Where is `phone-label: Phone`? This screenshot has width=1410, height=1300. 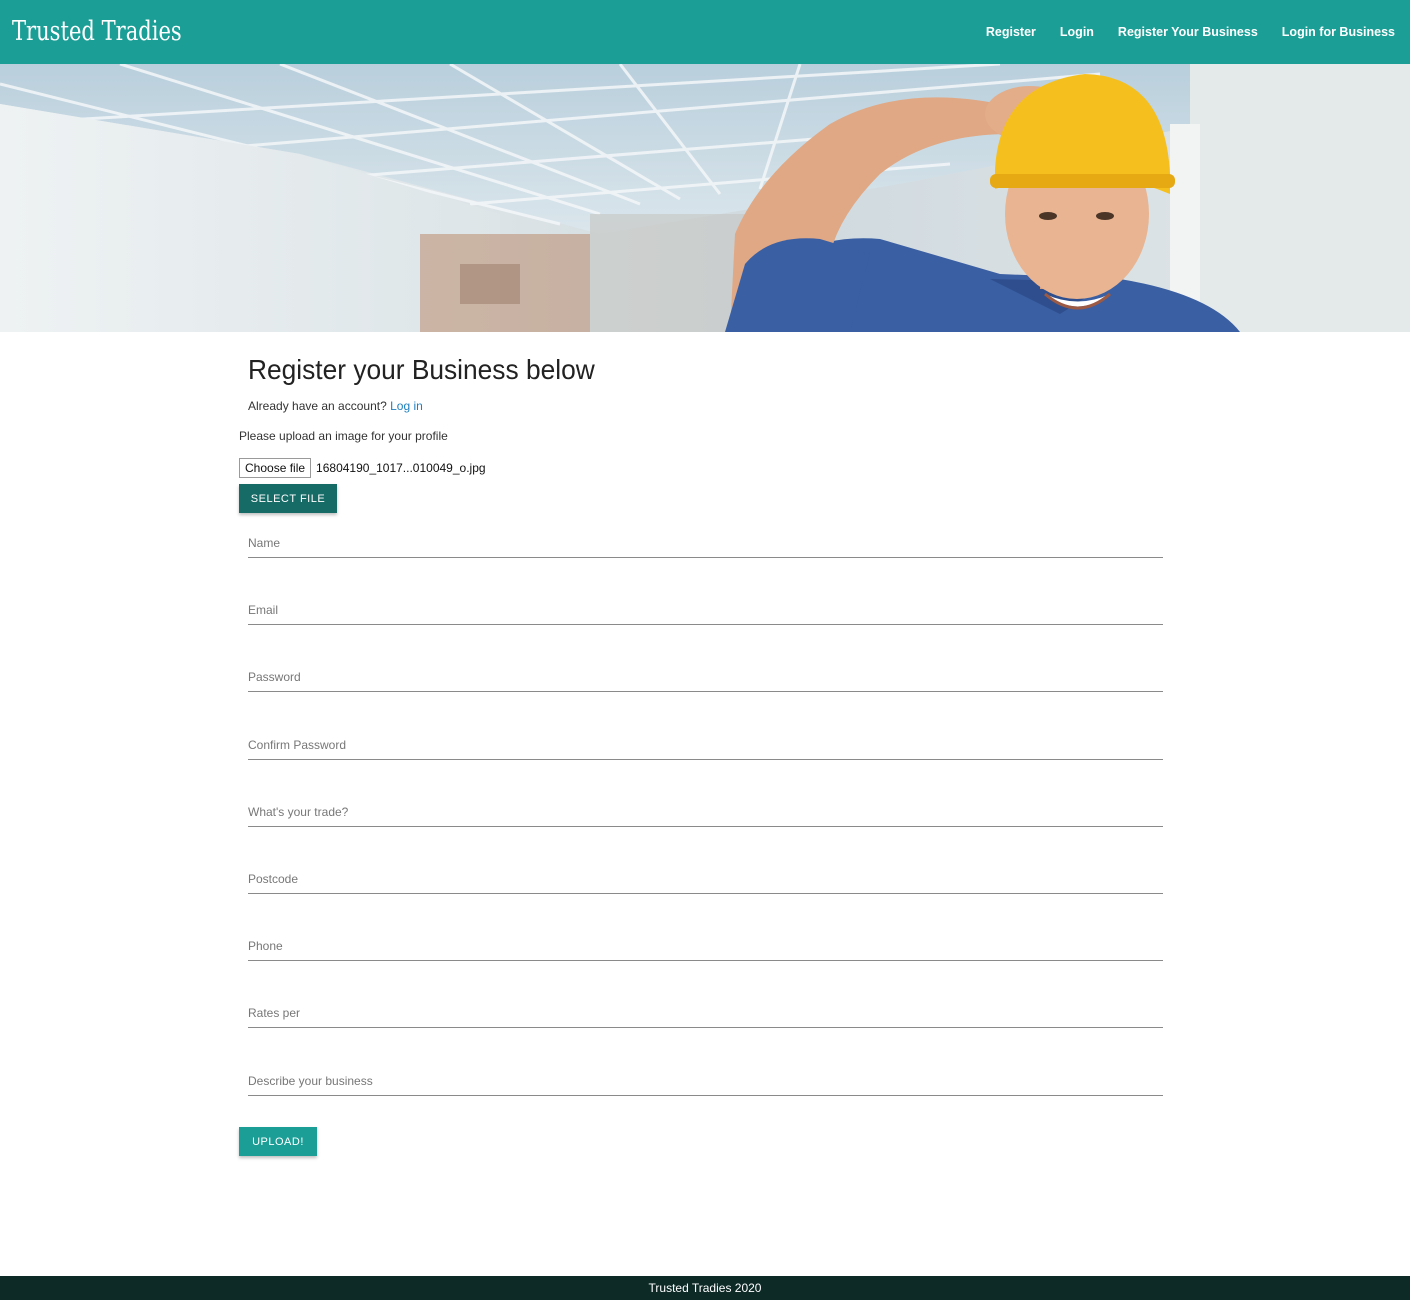 phone-label: Phone is located at coordinates (265, 946).